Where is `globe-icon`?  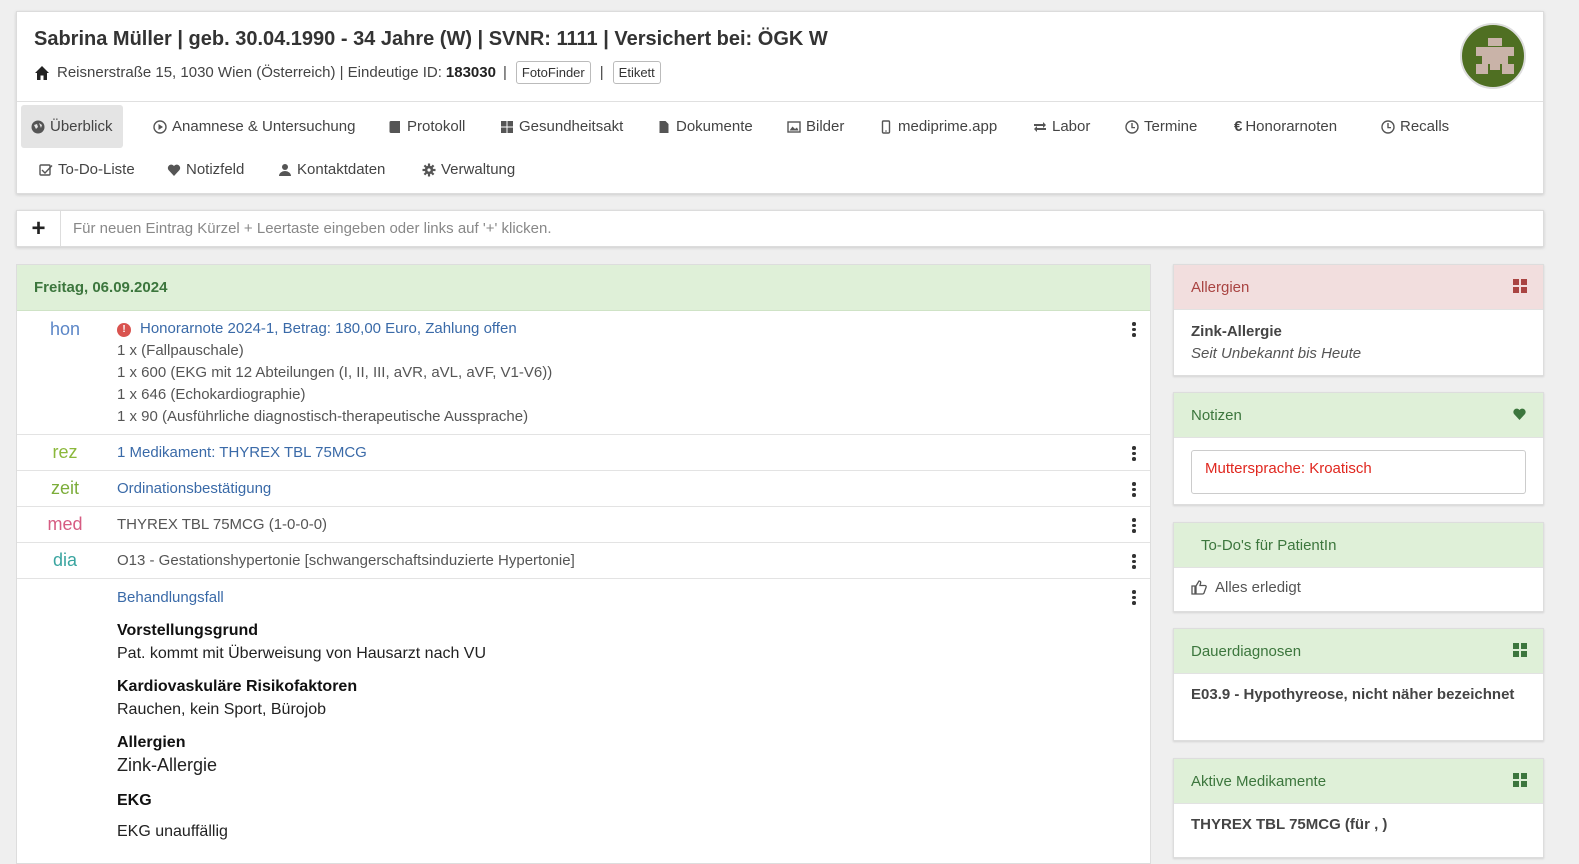
globe-icon is located at coordinates (38, 126).